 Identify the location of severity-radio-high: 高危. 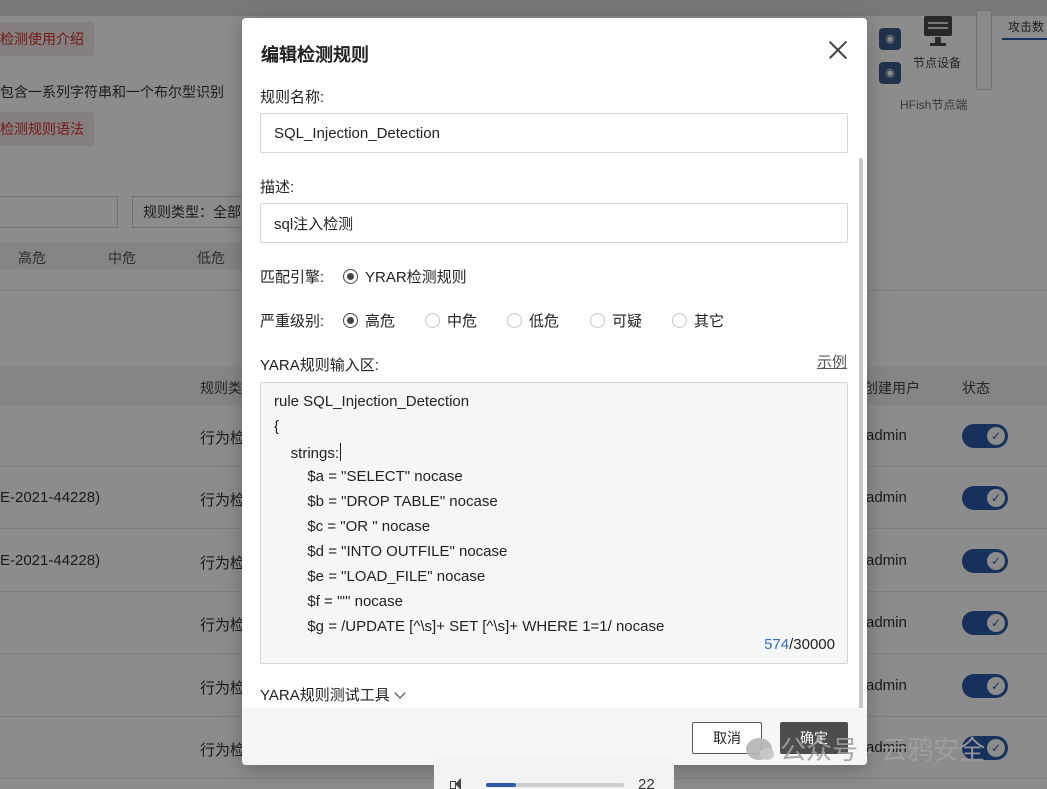
(369, 320).